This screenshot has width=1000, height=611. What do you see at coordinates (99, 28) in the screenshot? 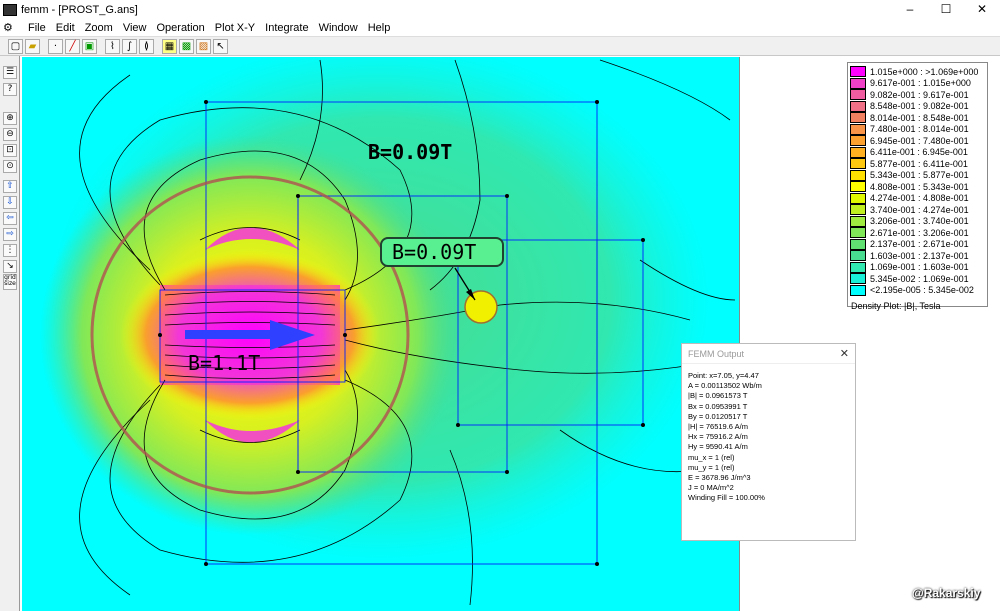
I see `menu-zoom: Zoom` at bounding box center [99, 28].